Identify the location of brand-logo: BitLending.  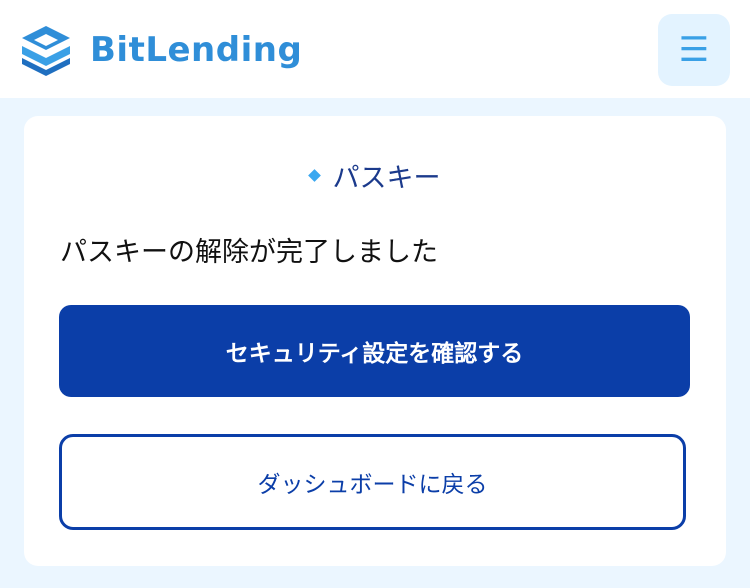
(160, 50).